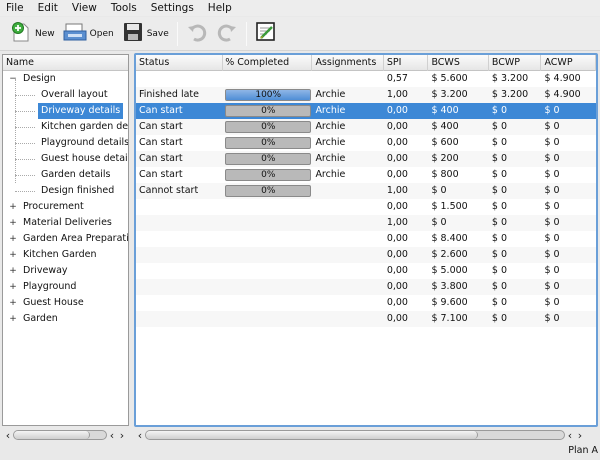 Image resolution: width=600 pixels, height=460 pixels. What do you see at coordinates (65, 191) in the screenshot?
I see `tree-item: Design finished` at bounding box center [65, 191].